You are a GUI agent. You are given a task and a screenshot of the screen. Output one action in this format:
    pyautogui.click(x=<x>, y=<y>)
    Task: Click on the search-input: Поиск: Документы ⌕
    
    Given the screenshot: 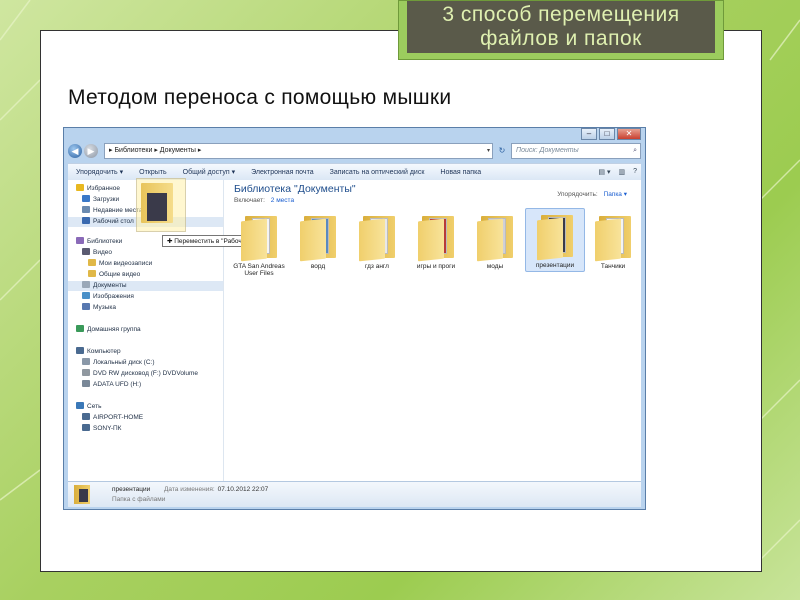 What is the action you would take?
    pyautogui.click(x=576, y=151)
    